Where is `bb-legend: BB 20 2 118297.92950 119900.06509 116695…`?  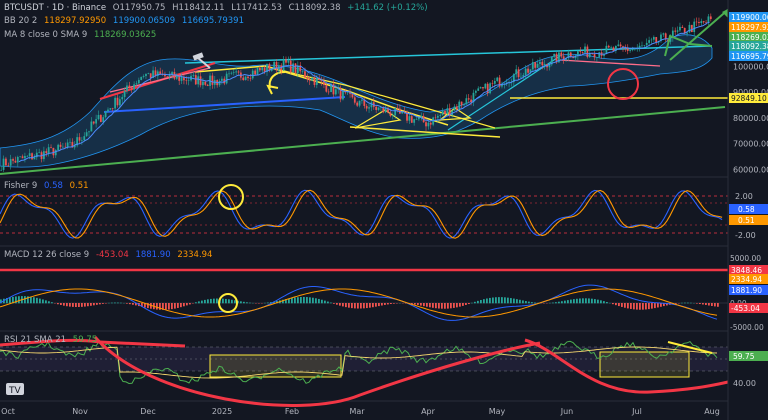 bb-legend: BB 20 2 118297.92950 119900.06509 116695… is located at coordinates (126, 21).